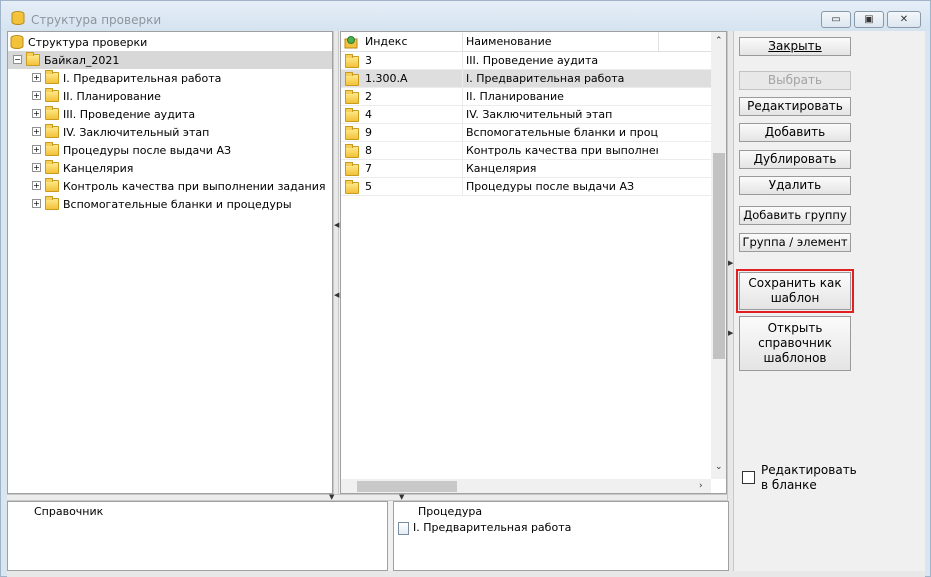 Image resolution: width=931 pixels, height=577 pixels. I want to click on vertical-splitter-right: ▶ ▶, so click(730, 301).